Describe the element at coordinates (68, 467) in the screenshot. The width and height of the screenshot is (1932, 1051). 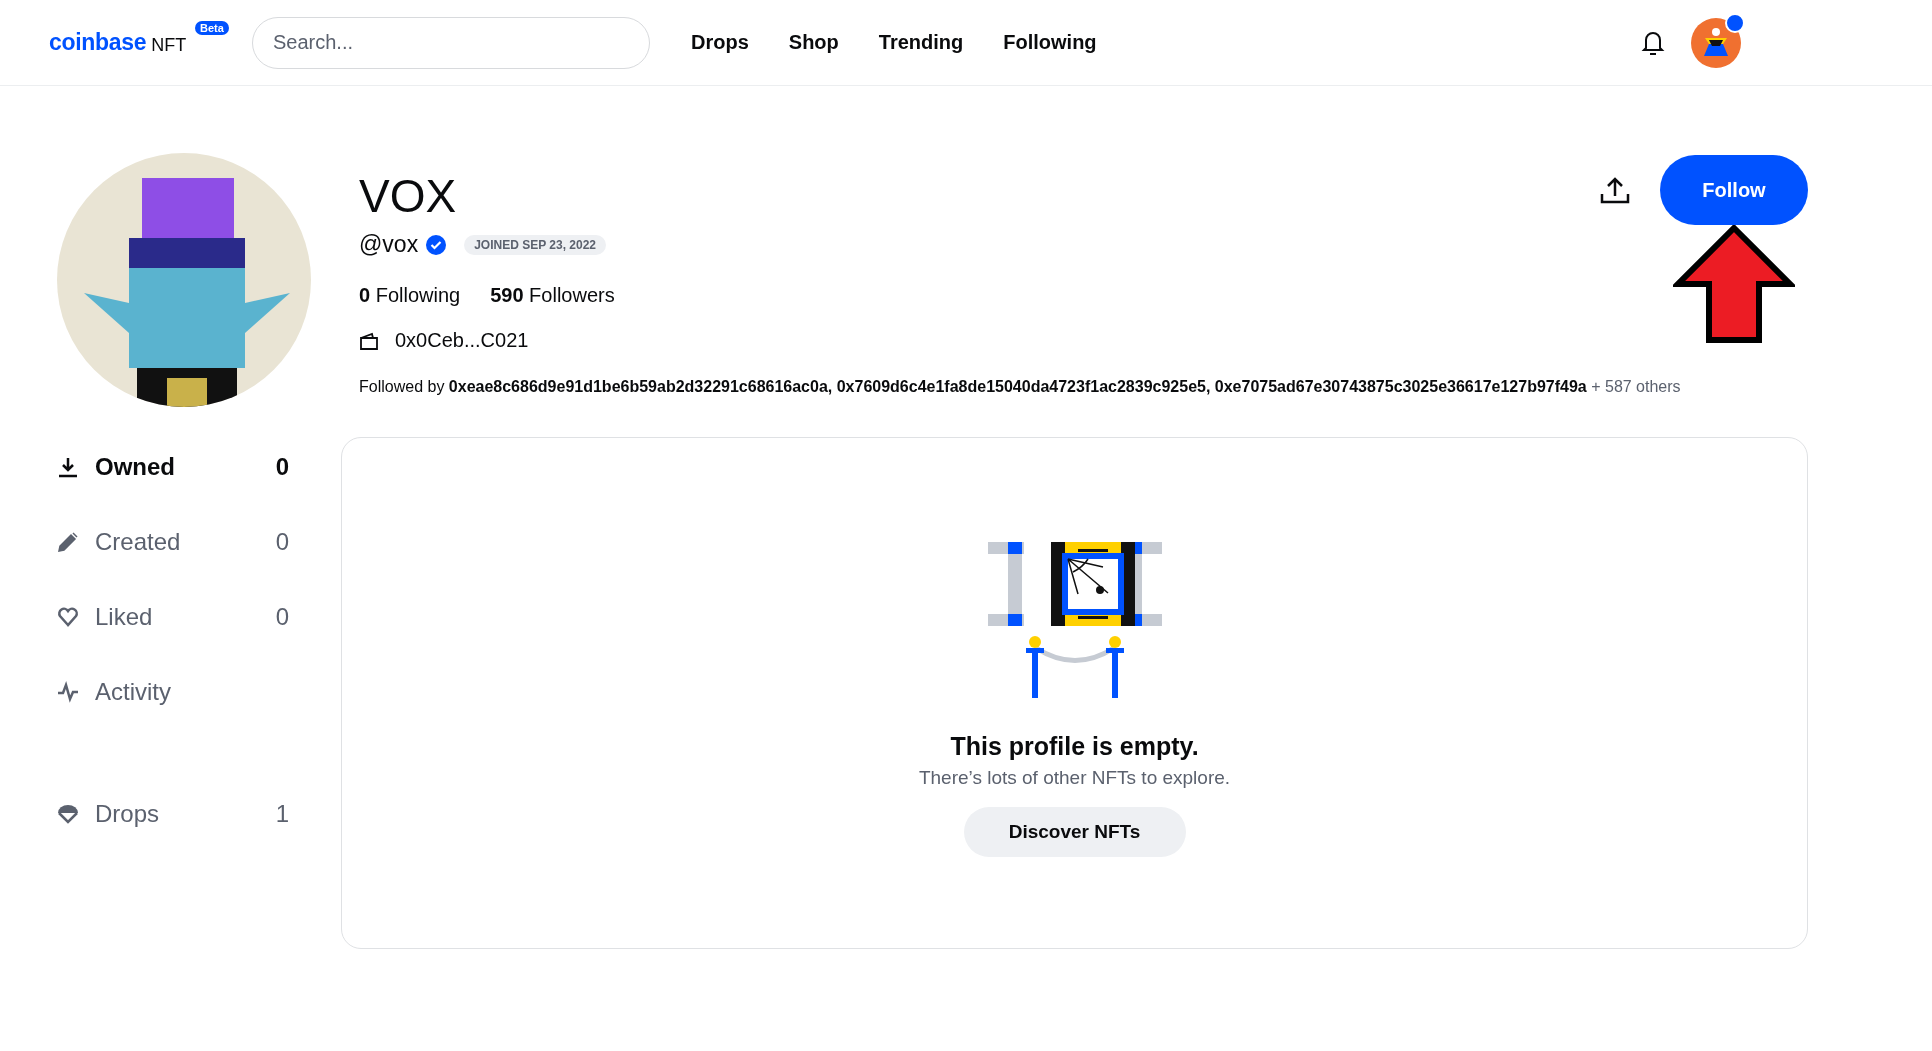
I see `download-icon` at that location.